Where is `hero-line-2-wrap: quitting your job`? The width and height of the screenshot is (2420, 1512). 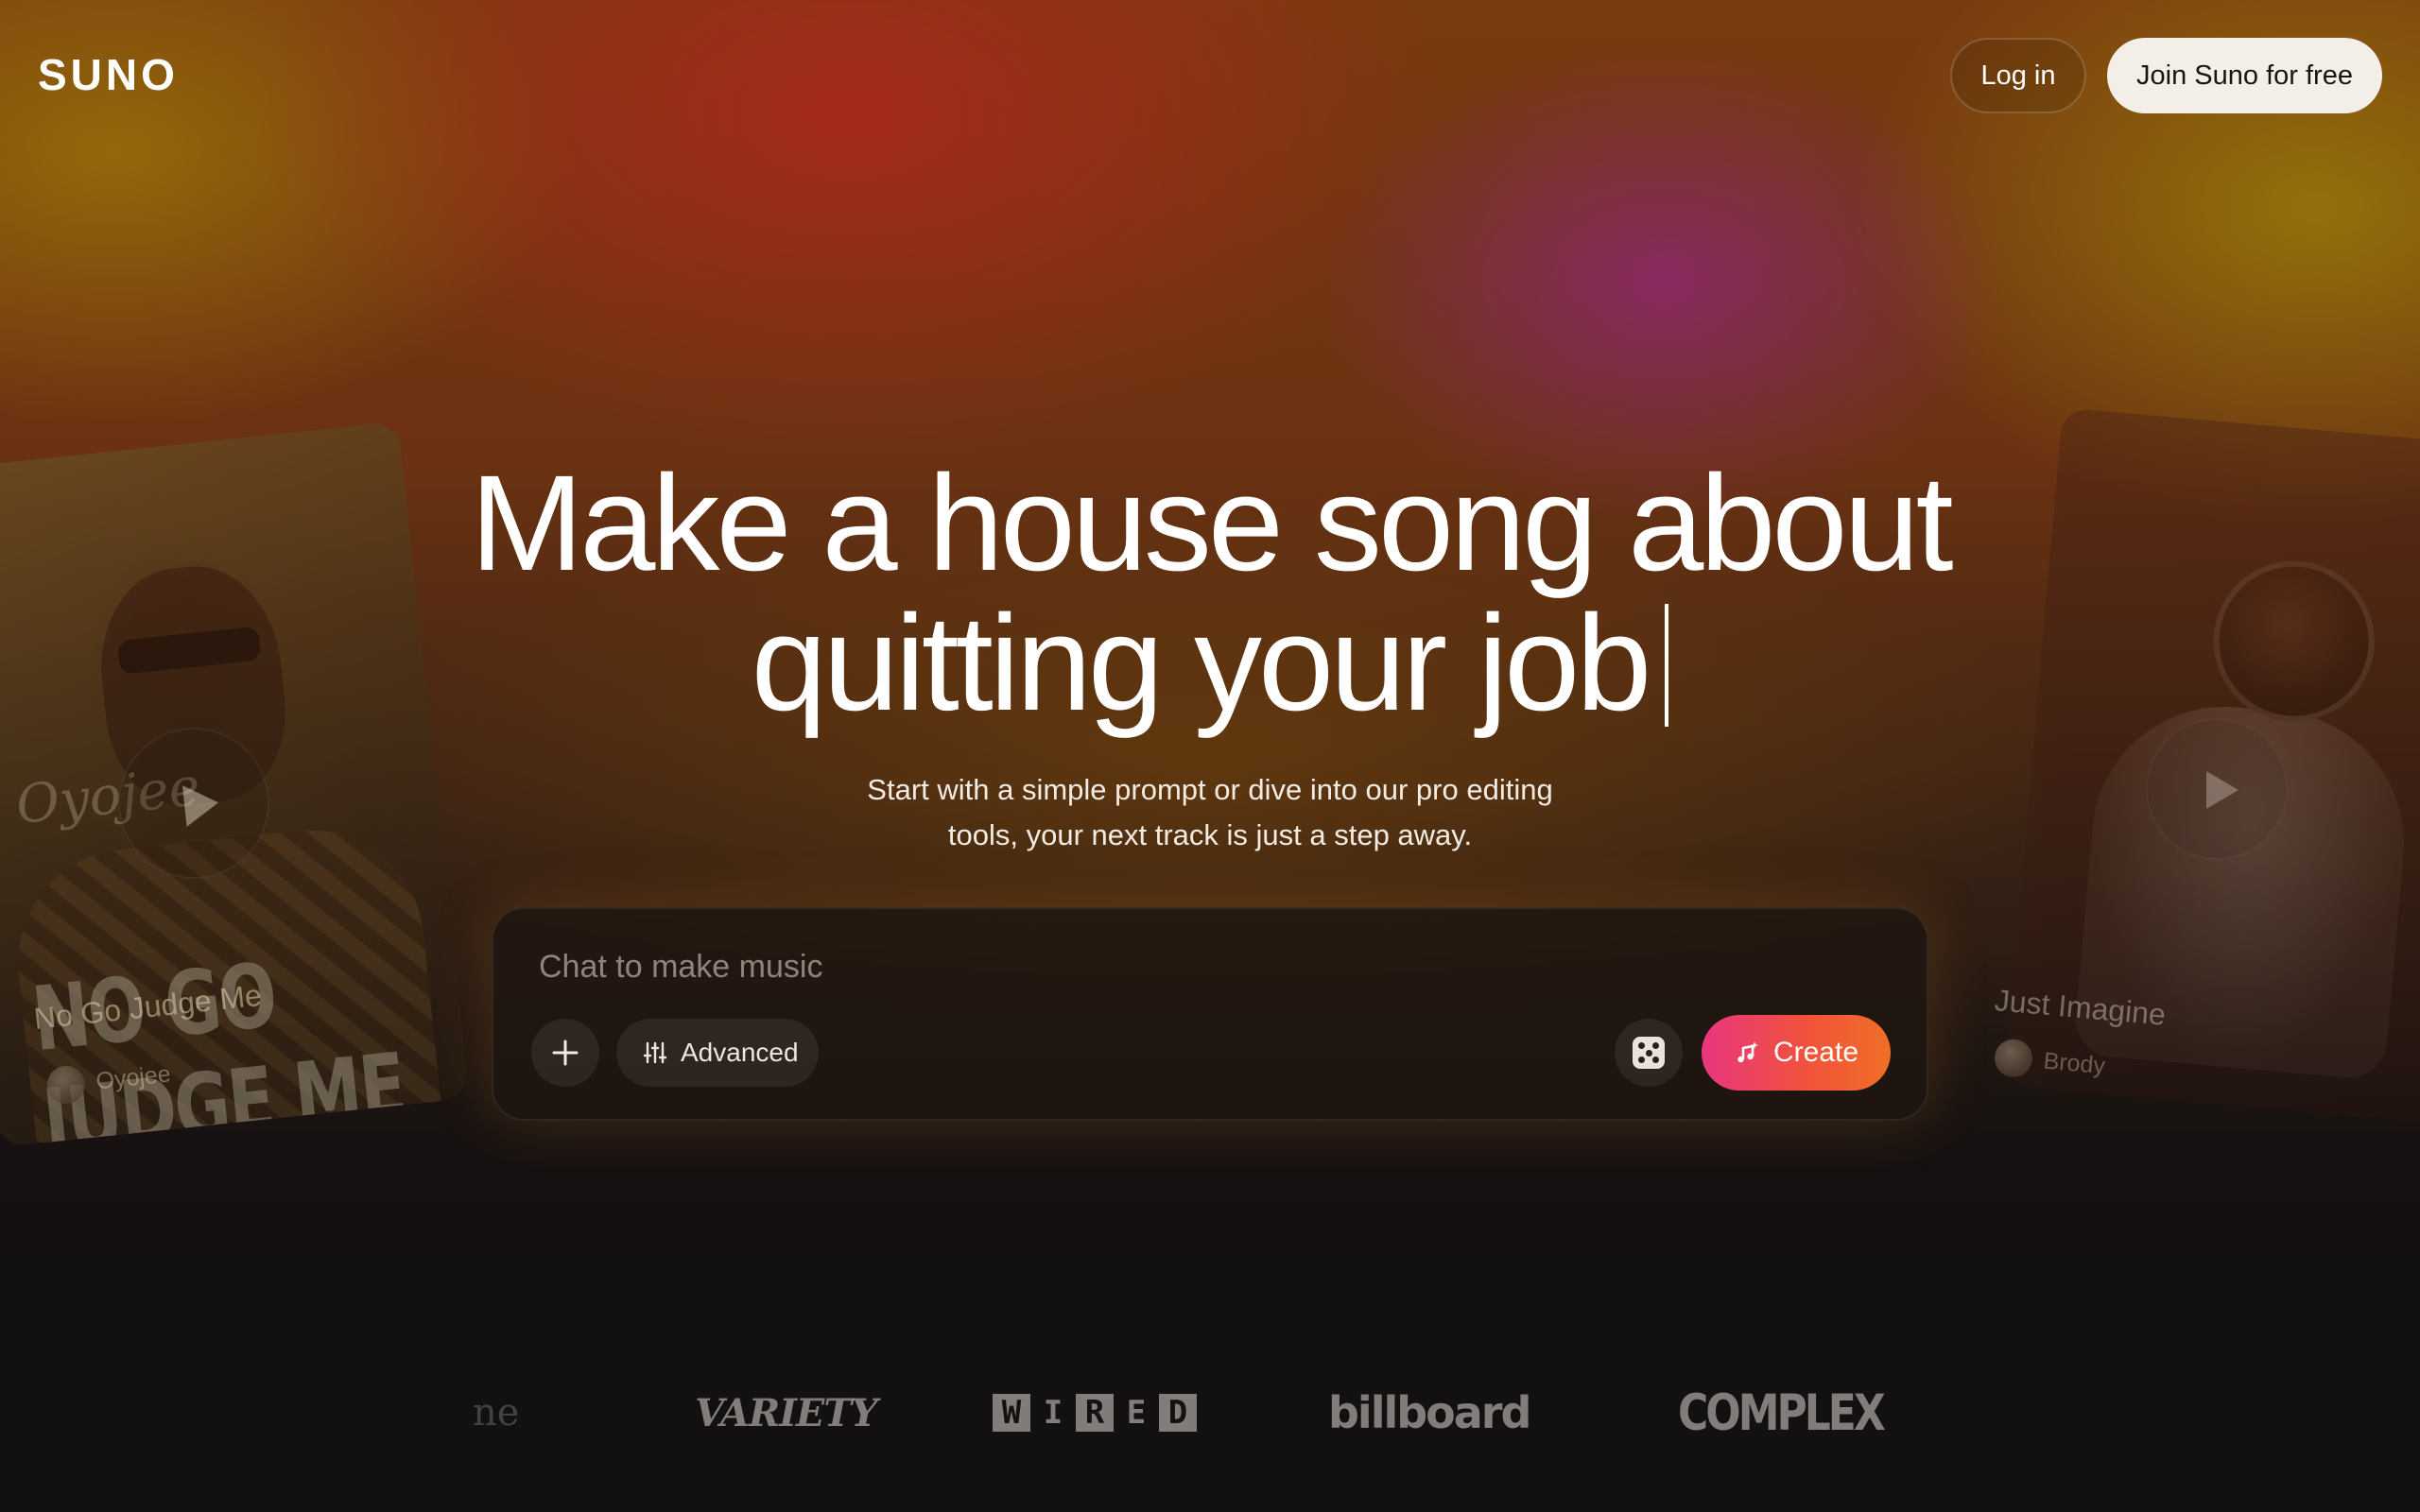 hero-line-2-wrap: quitting your job is located at coordinates (1210, 663).